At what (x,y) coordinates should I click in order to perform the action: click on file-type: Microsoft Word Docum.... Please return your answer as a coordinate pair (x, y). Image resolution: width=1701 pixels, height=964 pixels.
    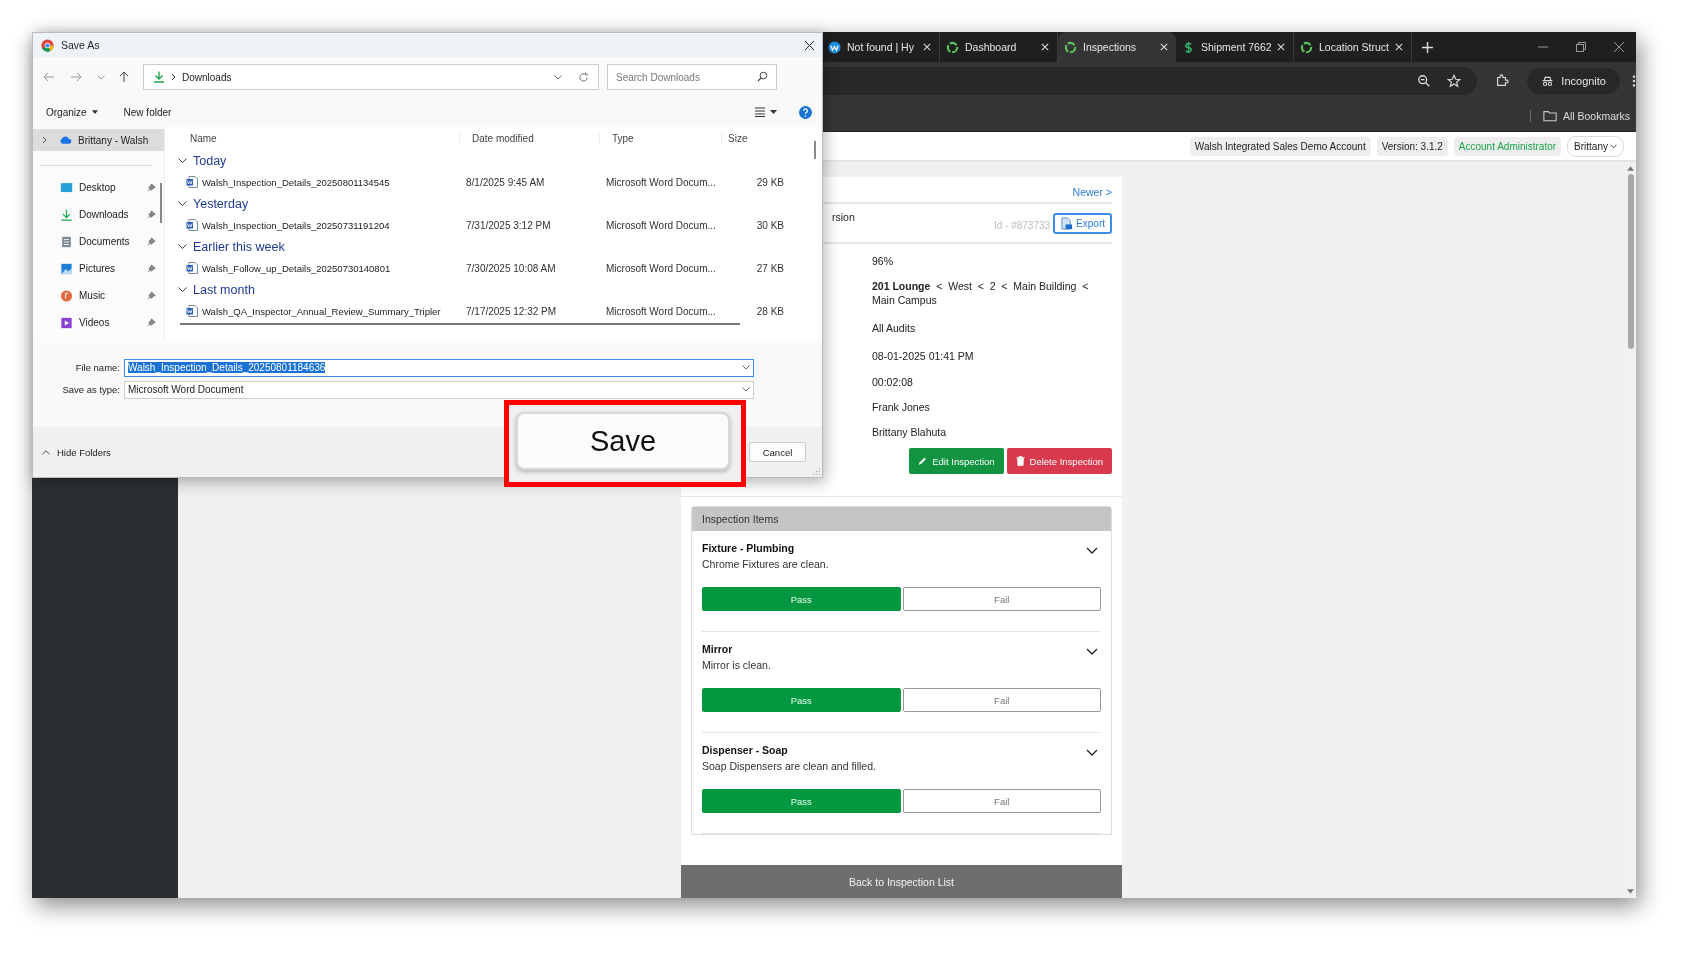
    Looking at the image, I should click on (661, 311).